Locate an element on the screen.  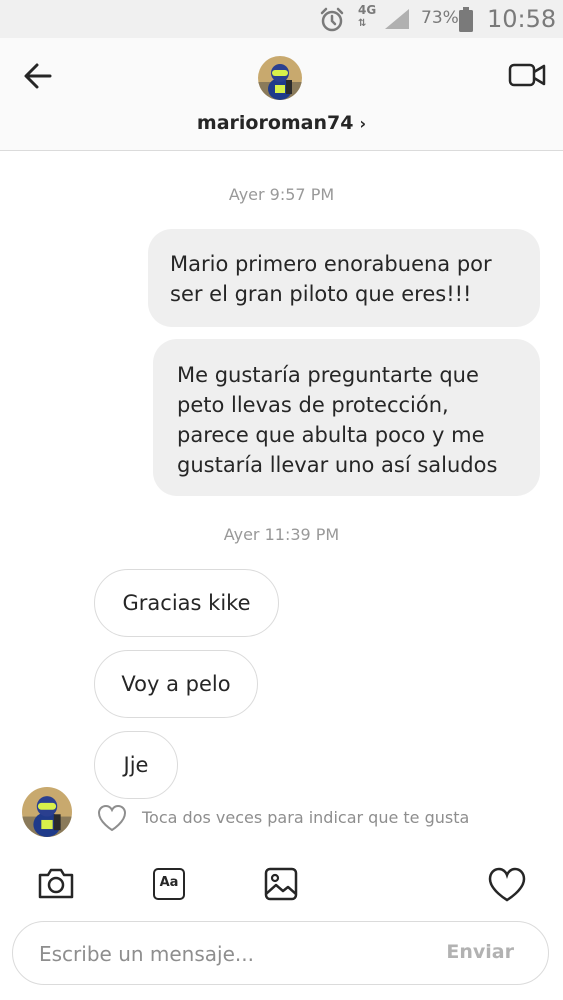
avatar is located at coordinates (280, 78).